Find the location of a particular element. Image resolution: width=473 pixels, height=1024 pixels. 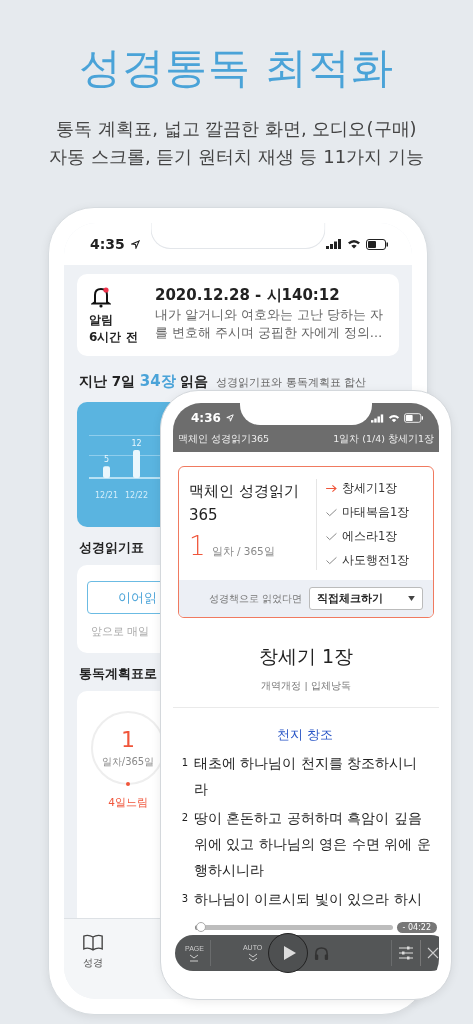

axis-label: 12/21 is located at coordinates (106, 495).